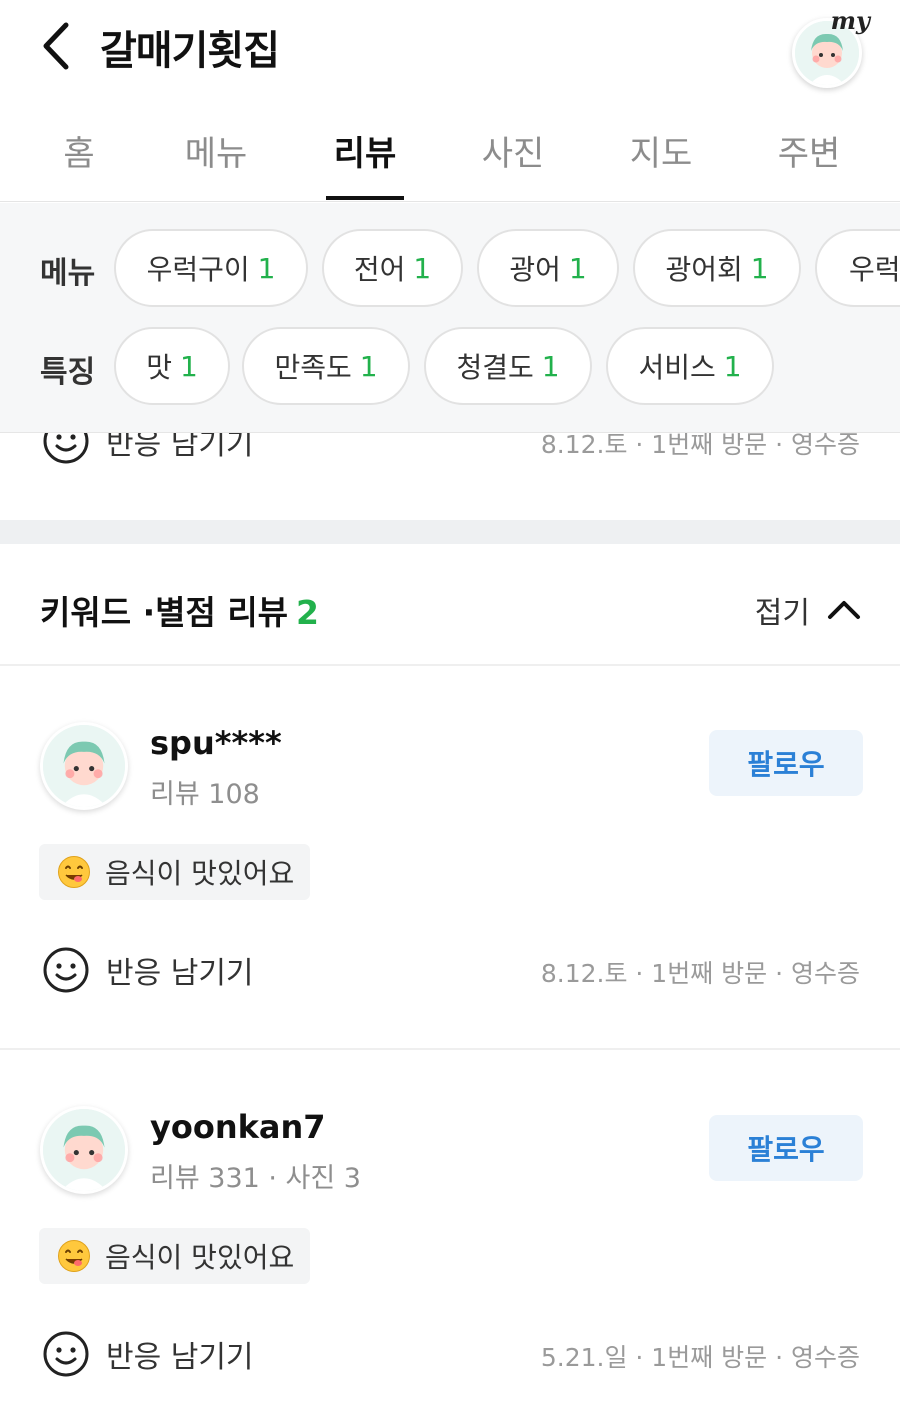 This screenshot has height=1406, width=900. I want to click on tab-reviews: 리뷰, so click(365, 150).